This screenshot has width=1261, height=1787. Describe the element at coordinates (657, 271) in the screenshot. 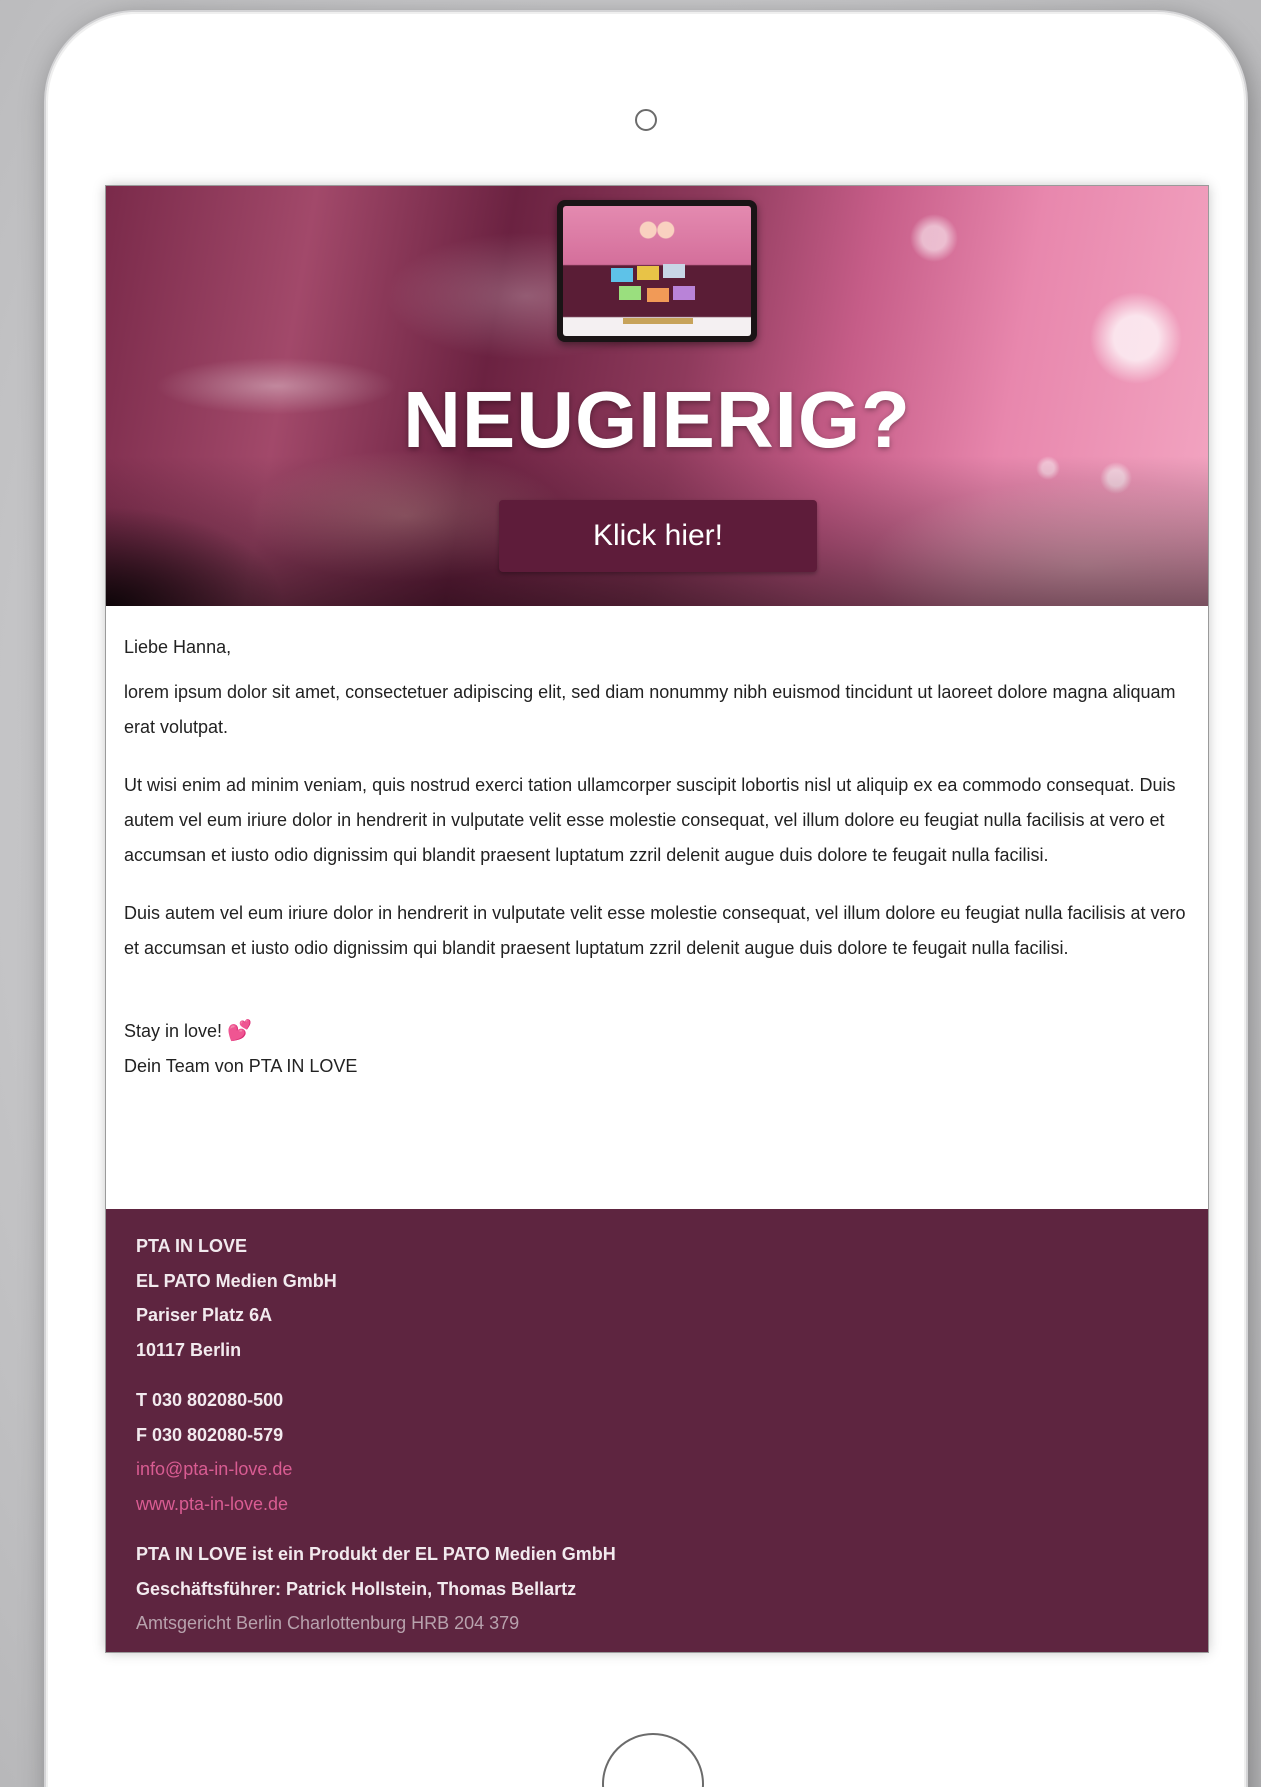

I see `tablet-preview-image` at that location.